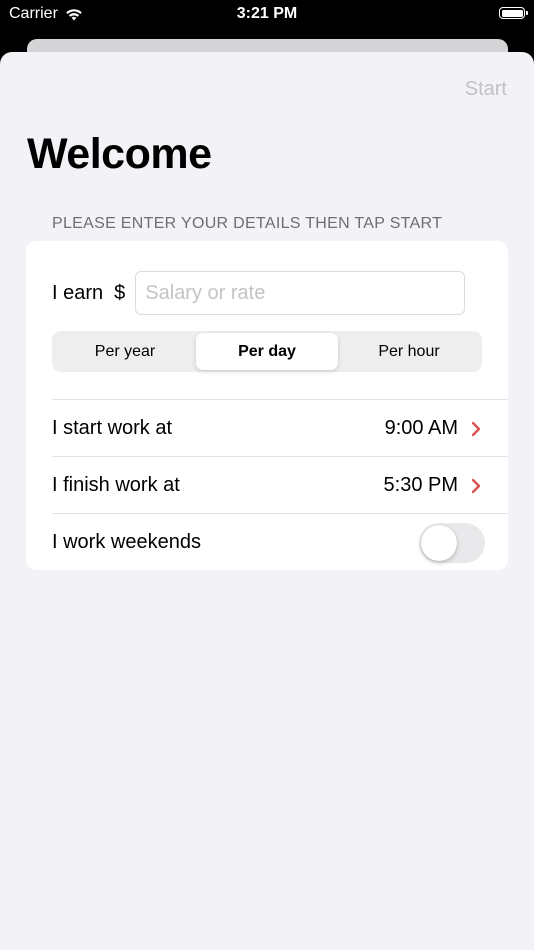 The image size is (534, 950). I want to click on segment-per-day: Per day, so click(267, 351).